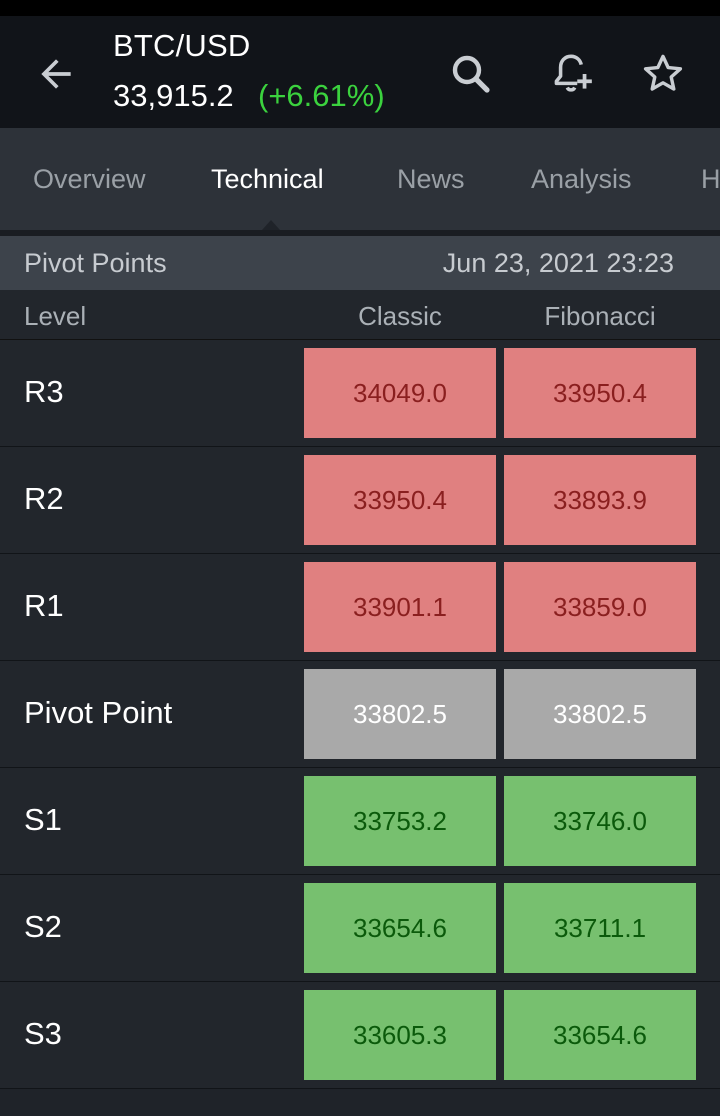 The image size is (720, 1116). Describe the element at coordinates (431, 179) in the screenshot. I see `tab-news: News` at that location.